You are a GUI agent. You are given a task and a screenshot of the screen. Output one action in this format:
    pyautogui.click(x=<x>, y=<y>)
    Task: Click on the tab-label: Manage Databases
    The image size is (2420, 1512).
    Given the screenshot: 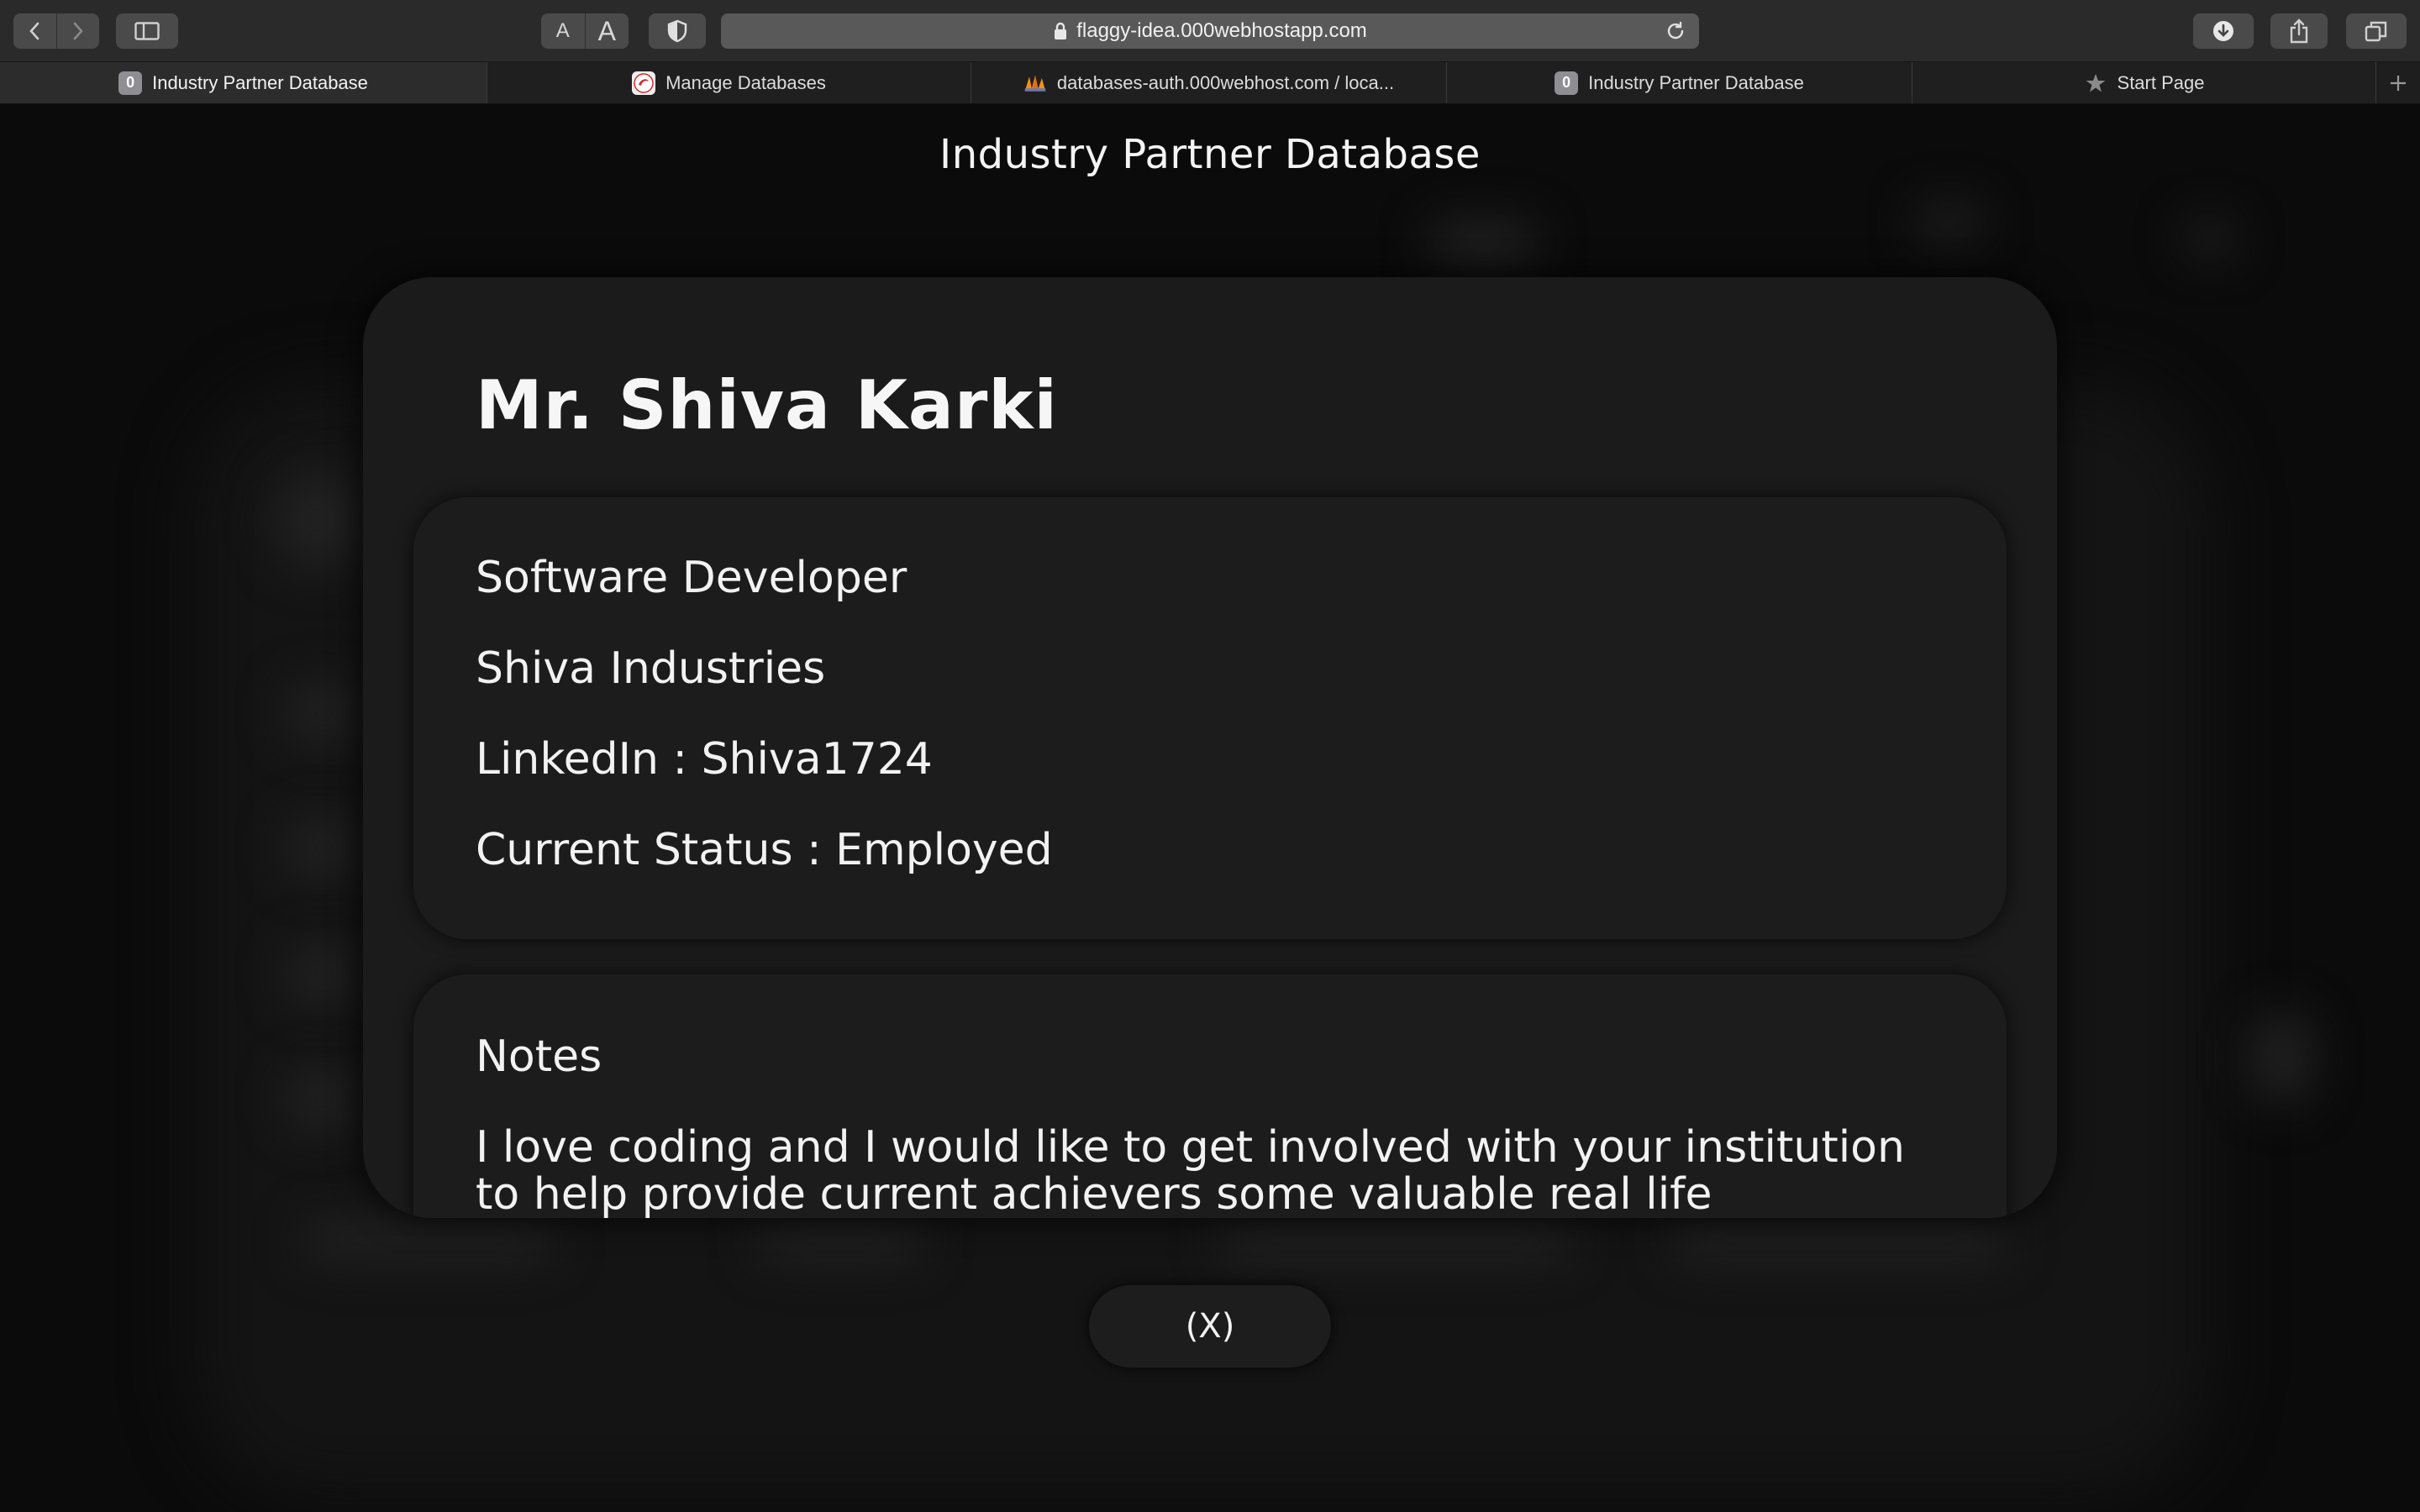 What is the action you would take?
    pyautogui.click(x=746, y=82)
    